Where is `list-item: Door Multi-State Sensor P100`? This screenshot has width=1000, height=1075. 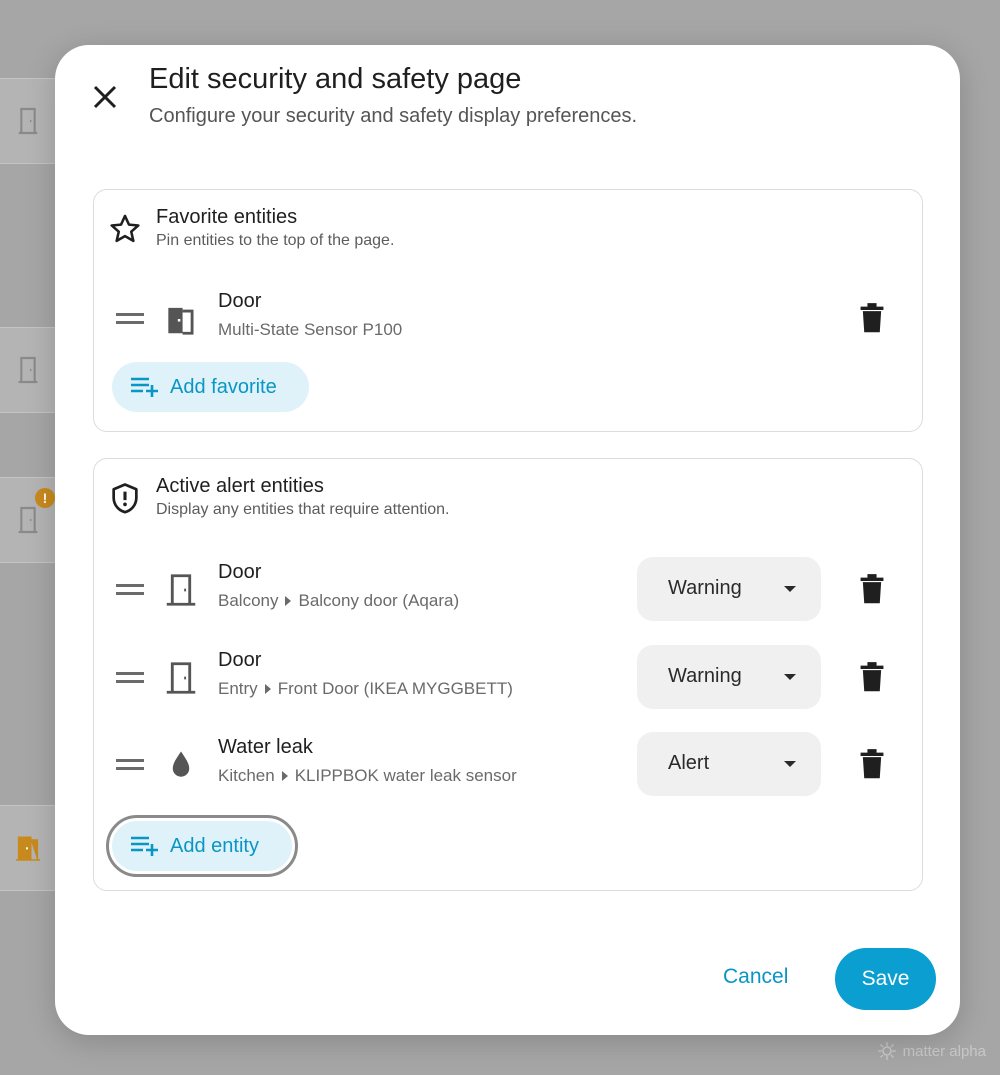 list-item: Door Multi-State Sensor P100 is located at coordinates (508, 321).